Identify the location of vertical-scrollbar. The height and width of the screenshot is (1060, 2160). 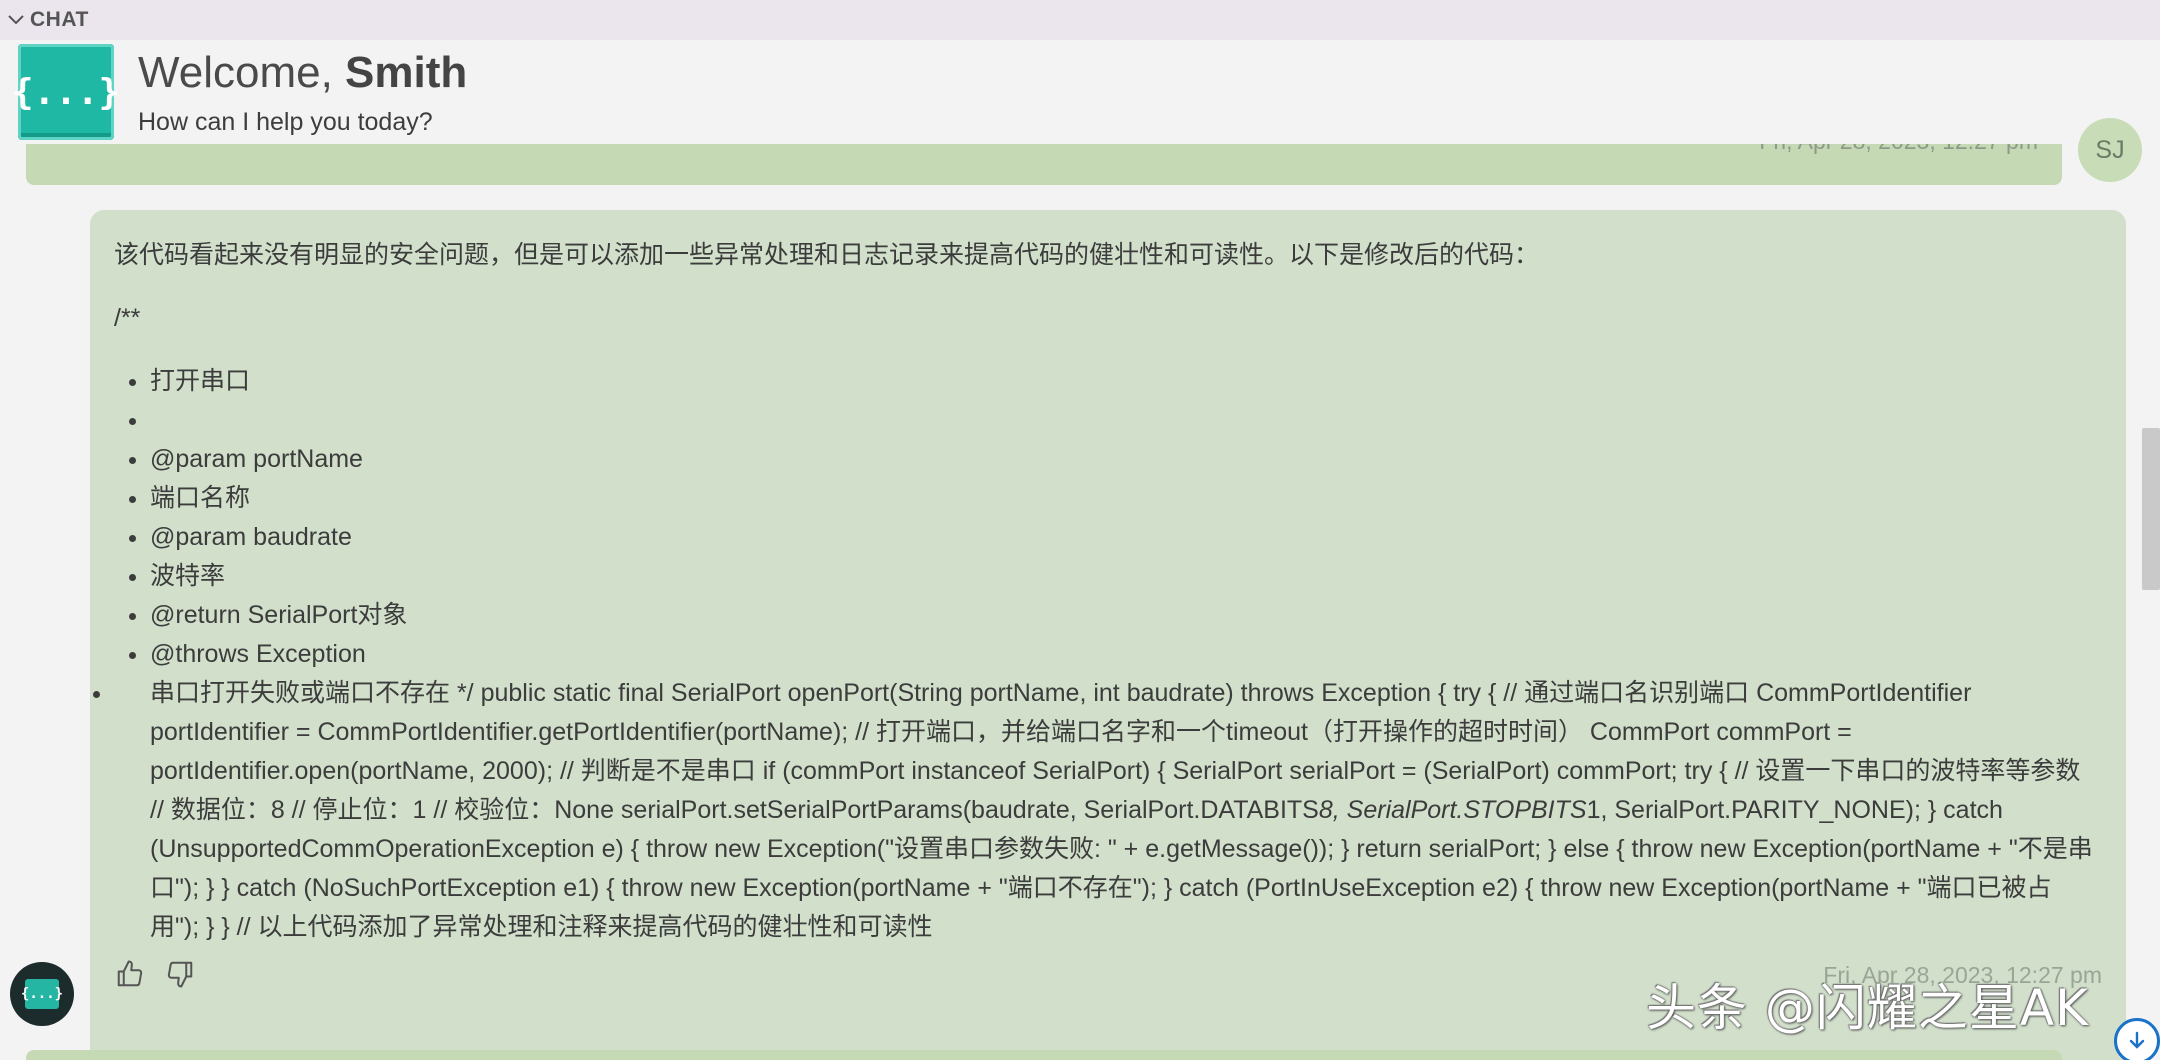
(2151, 509).